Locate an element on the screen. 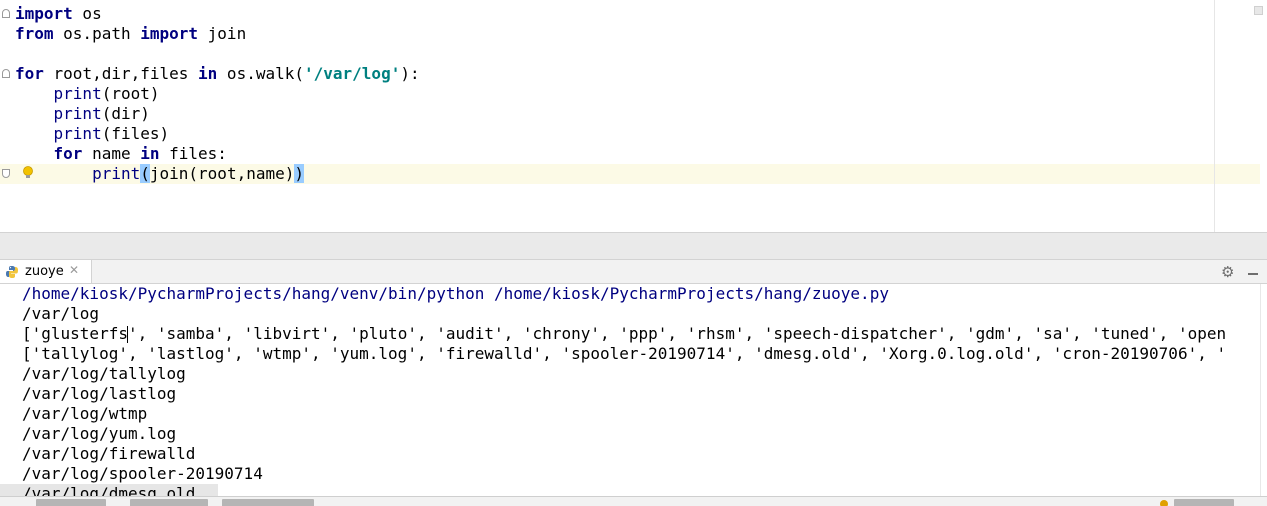  code-token: join is located at coordinates (222, 33).